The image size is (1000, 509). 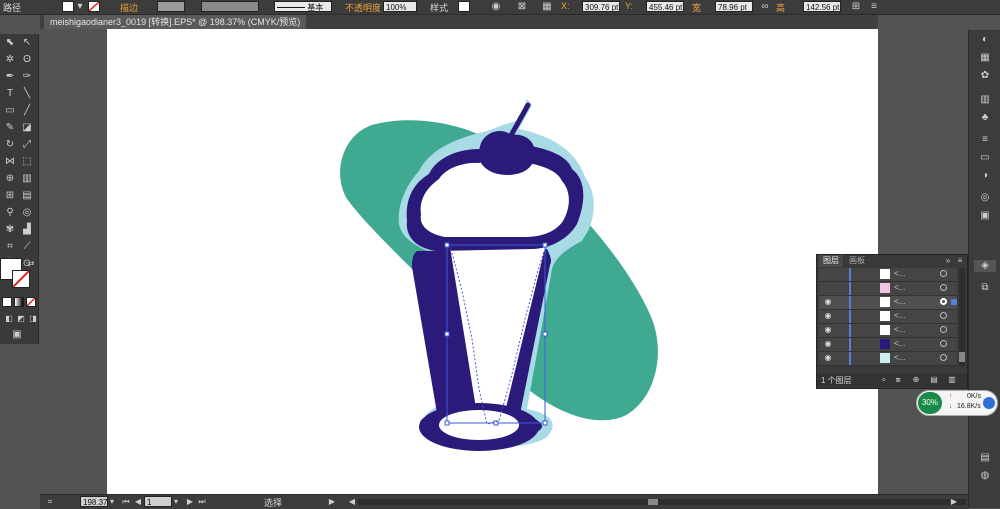 What do you see at coordinates (822, 6) in the screenshot?
I see `height-field: 142.56 pt` at bounding box center [822, 6].